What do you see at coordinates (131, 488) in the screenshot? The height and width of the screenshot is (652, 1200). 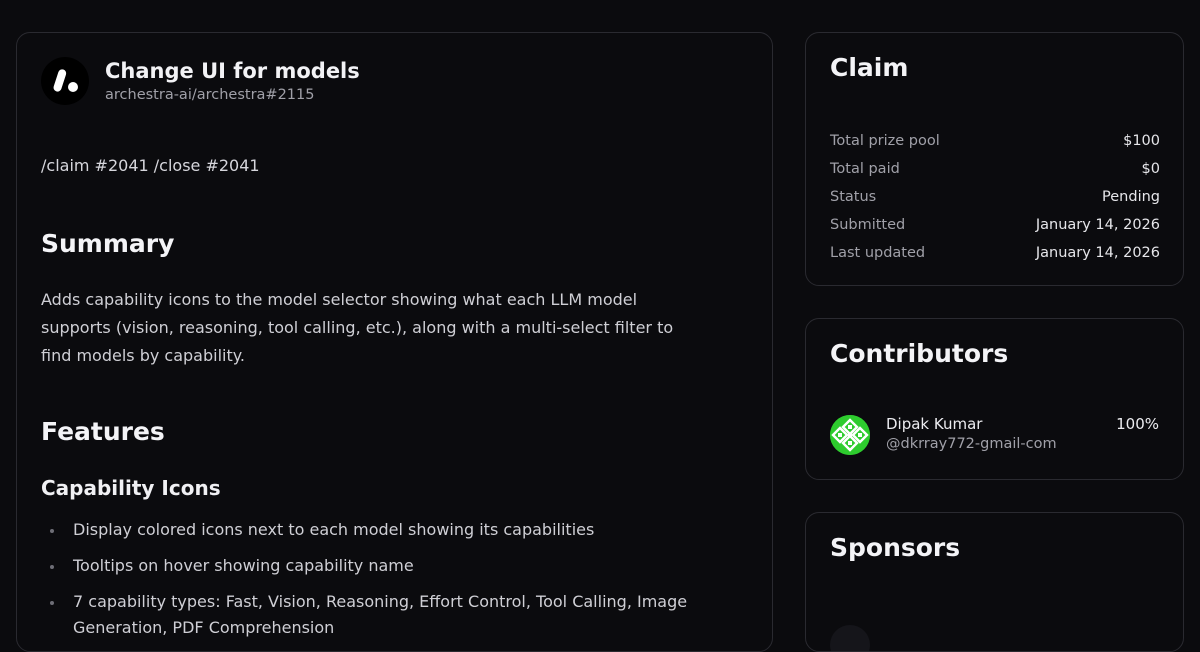 I see `capability-icons-heading: Capability Icons` at bounding box center [131, 488].